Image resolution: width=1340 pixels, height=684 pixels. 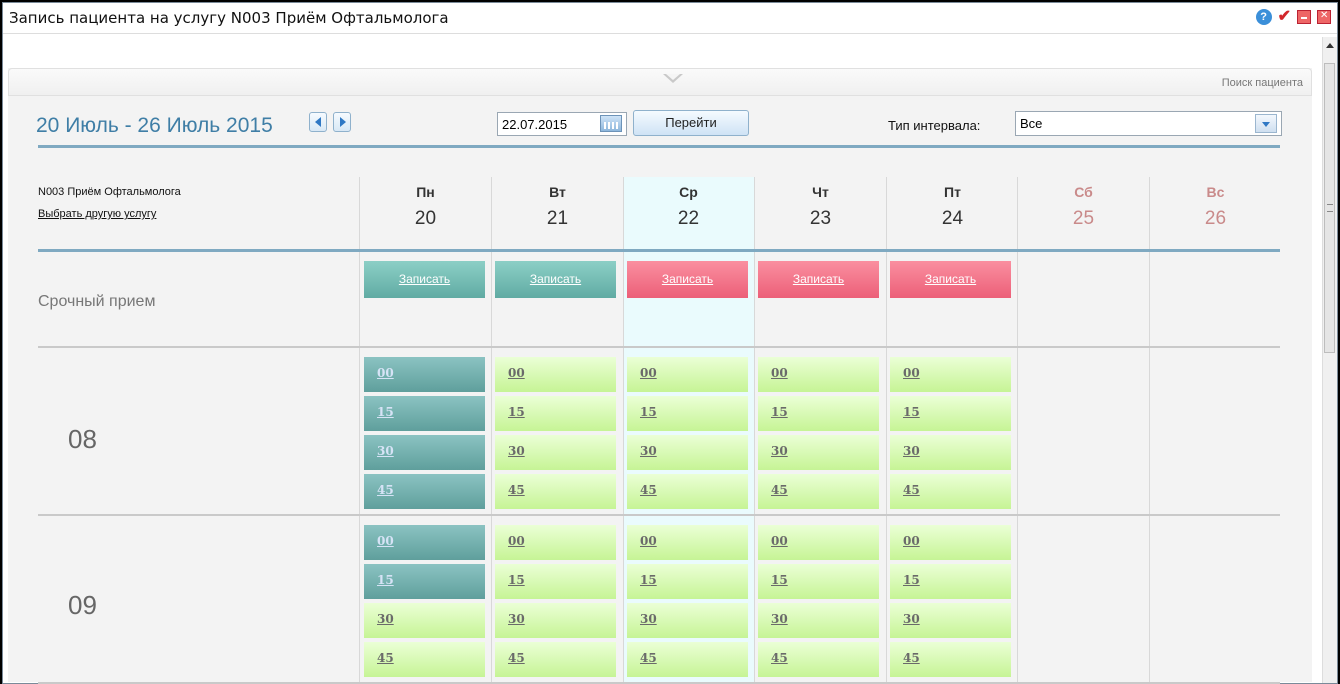 I want to click on hour-label: 08, so click(x=82, y=439).